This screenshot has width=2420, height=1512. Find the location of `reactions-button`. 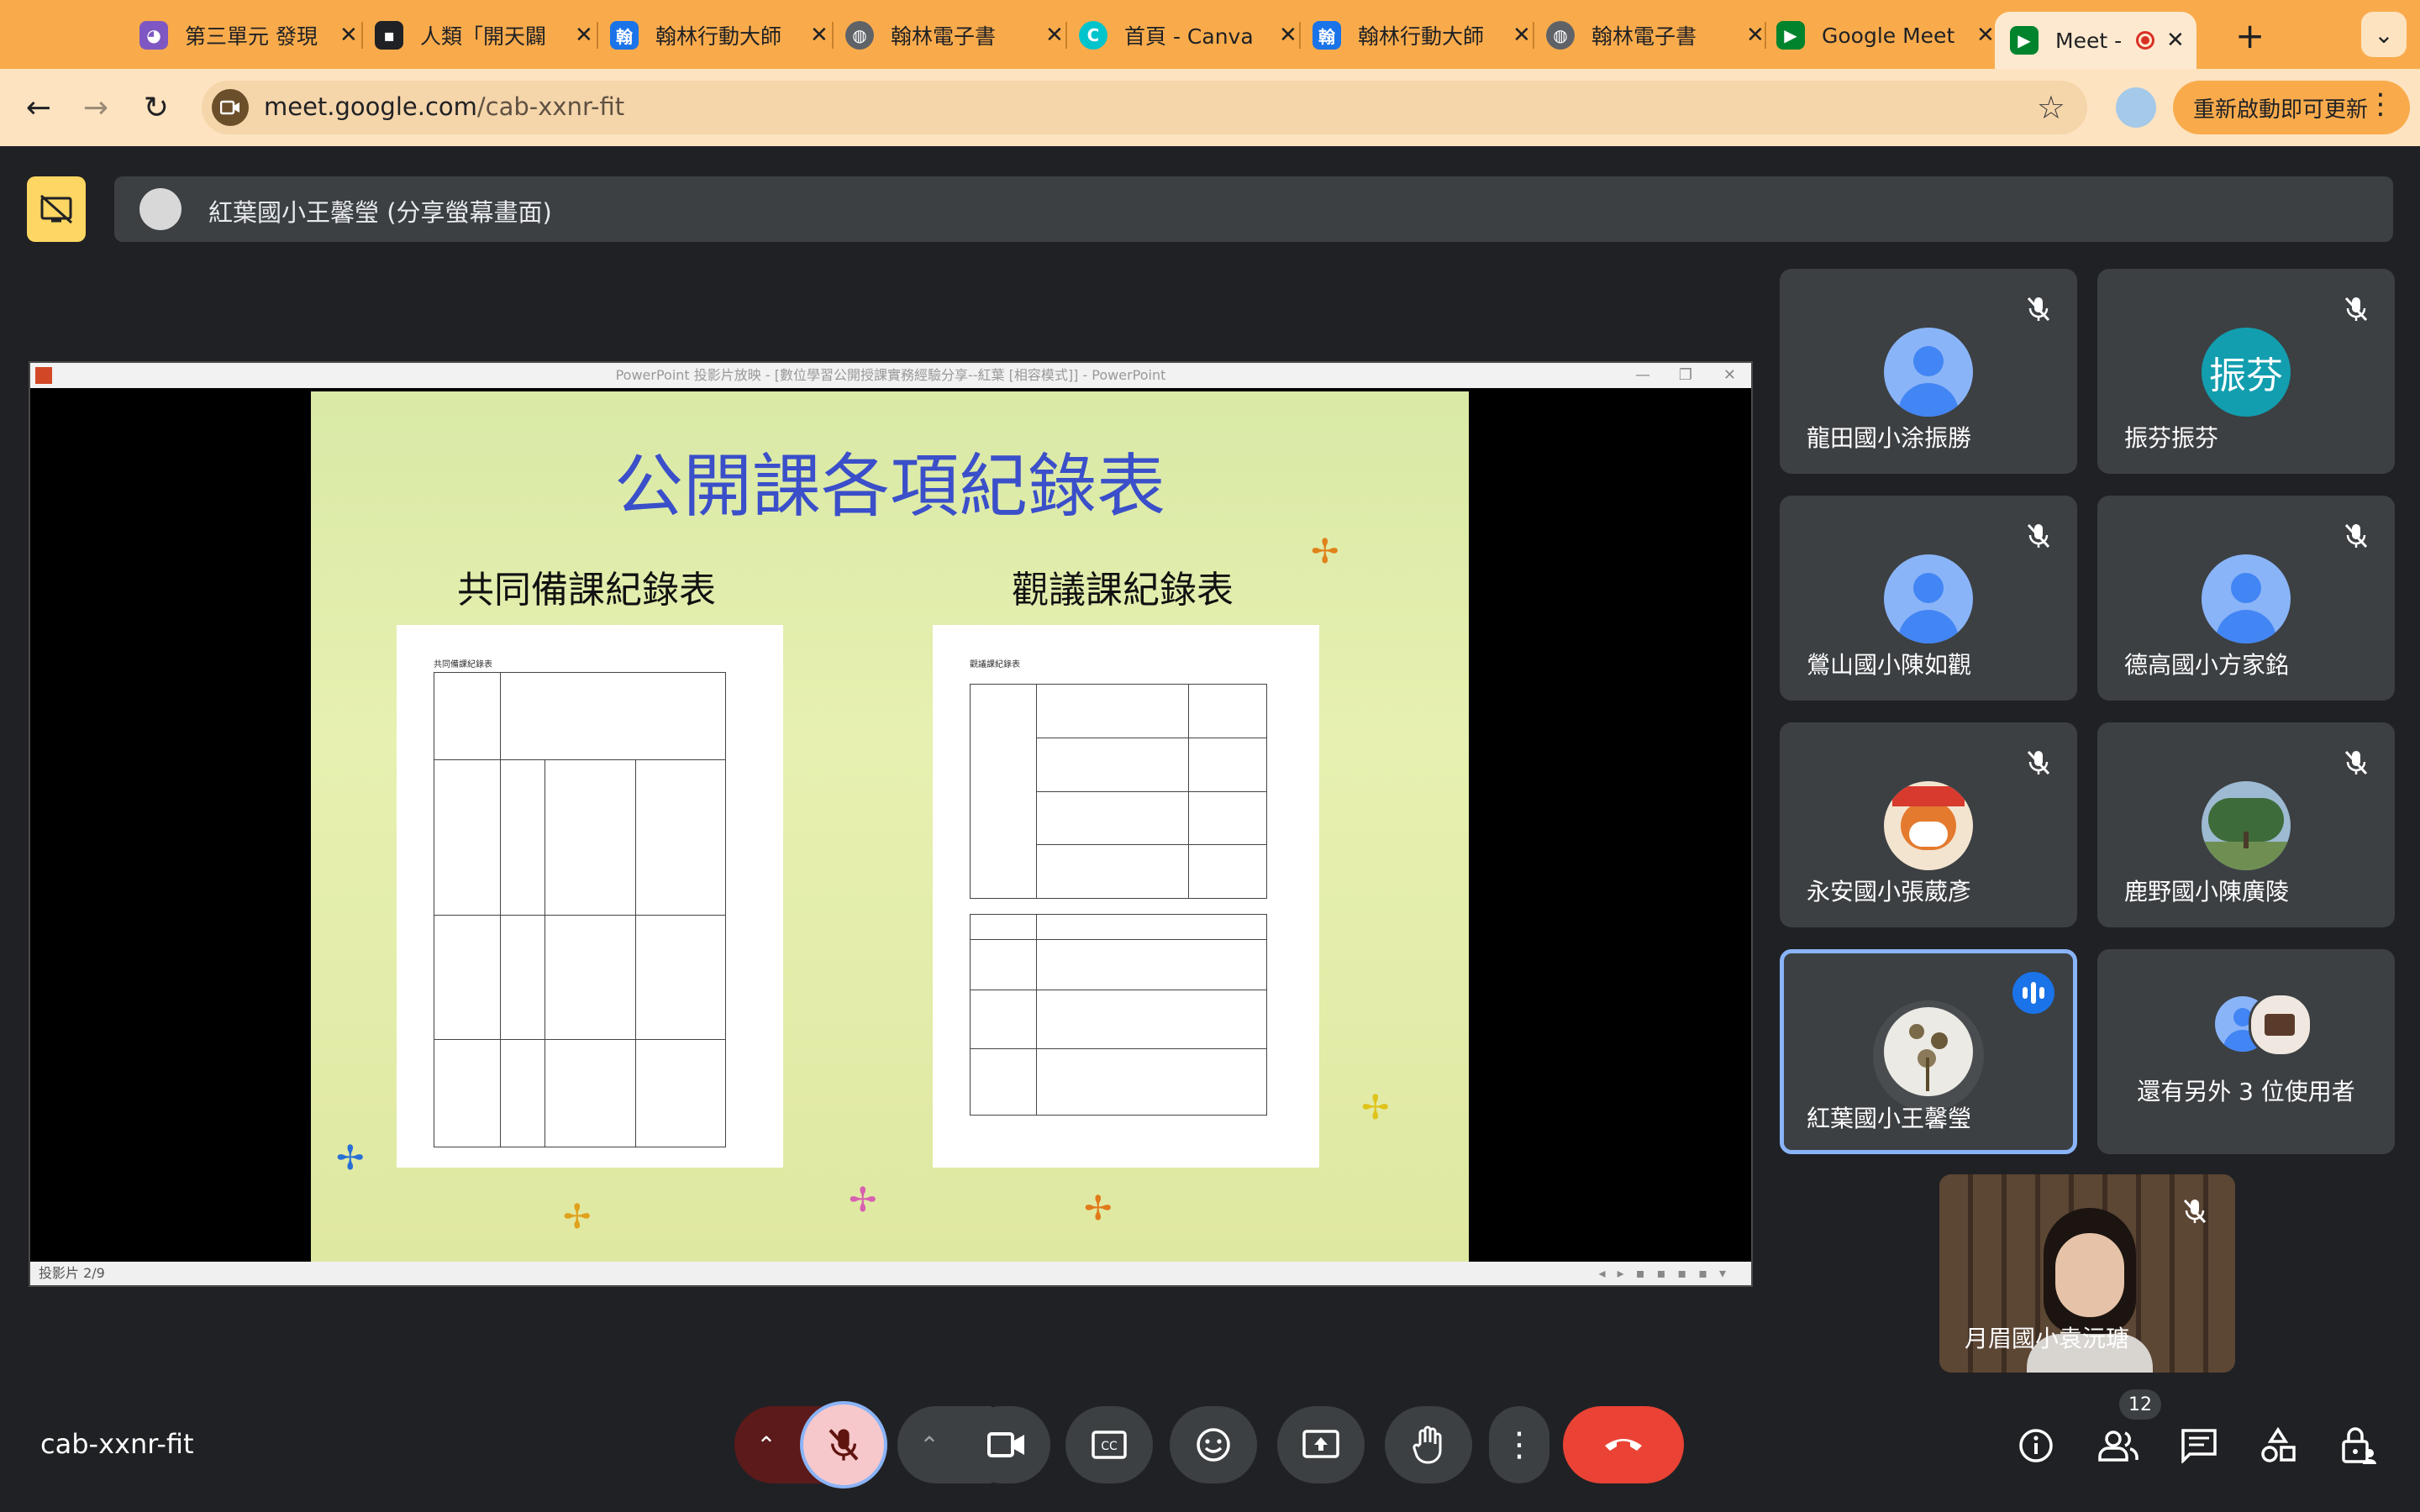

reactions-button is located at coordinates (1213, 1444).